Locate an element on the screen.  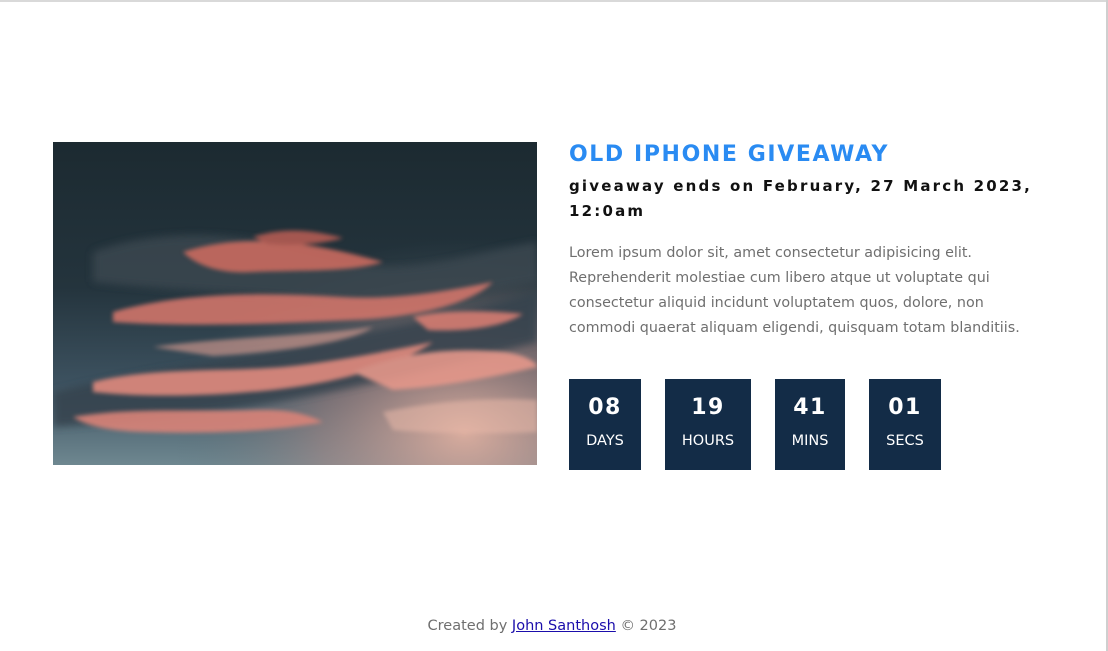
countdown-mins: 41 MINS is located at coordinates (810, 424).